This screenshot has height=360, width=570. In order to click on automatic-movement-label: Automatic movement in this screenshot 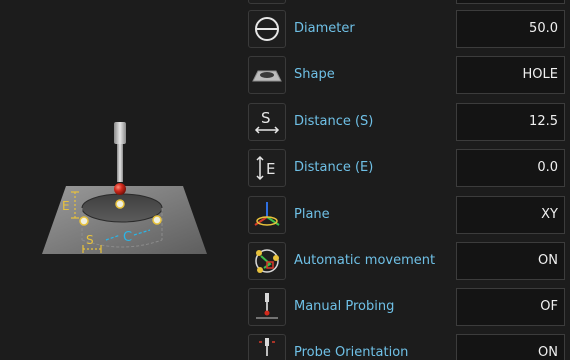, I will do `click(365, 260)`.